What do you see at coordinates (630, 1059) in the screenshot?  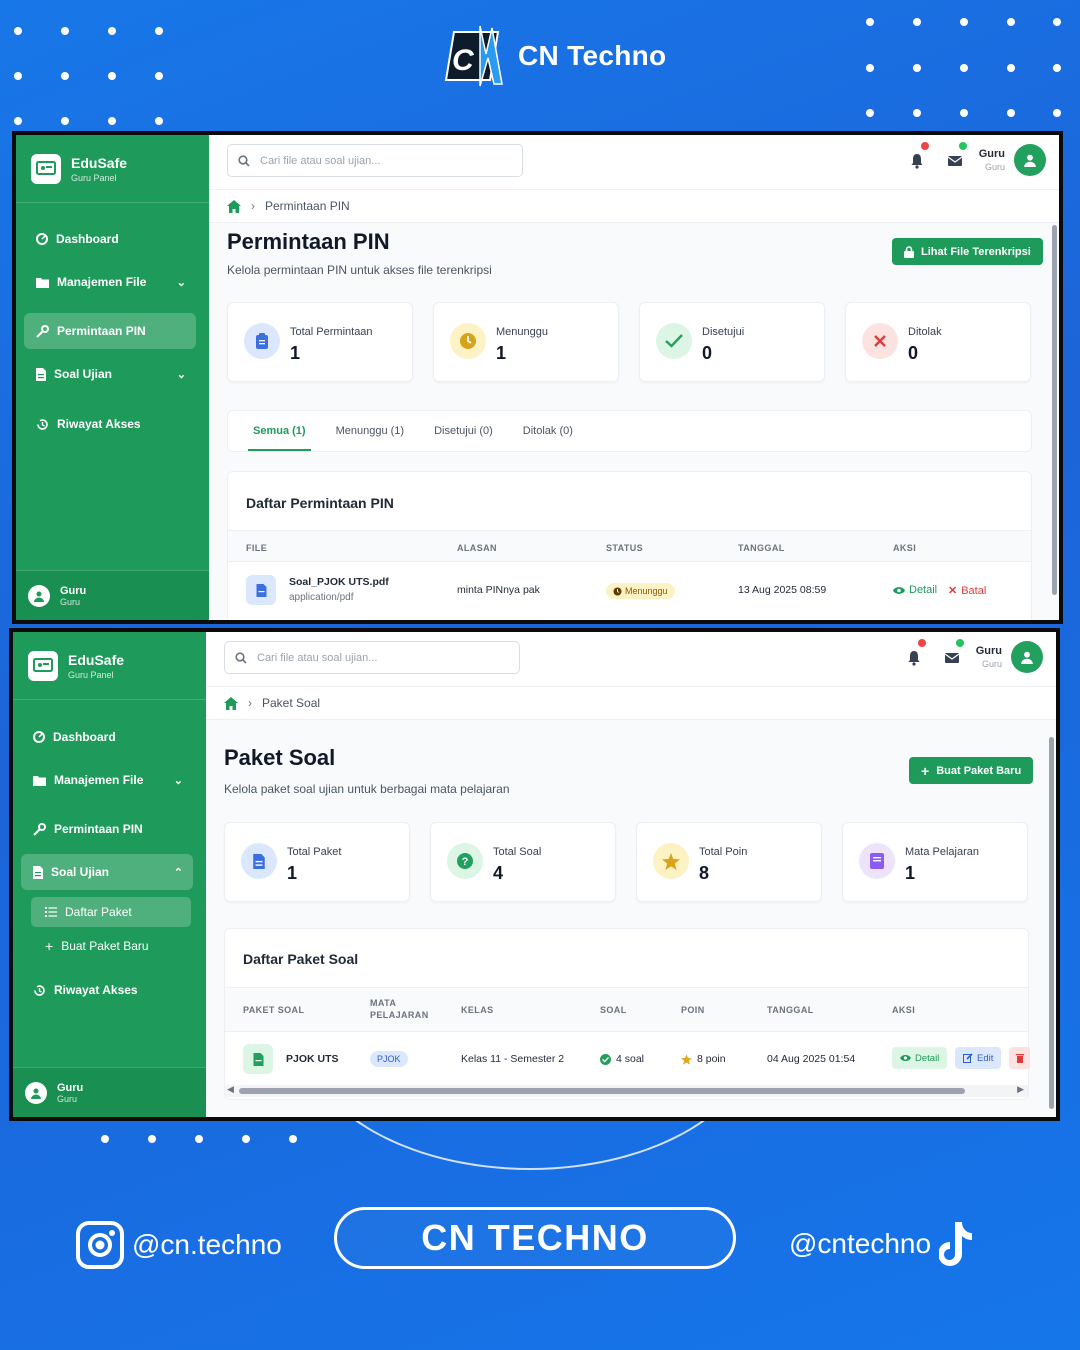 I see `question-count-text: 4 soal` at bounding box center [630, 1059].